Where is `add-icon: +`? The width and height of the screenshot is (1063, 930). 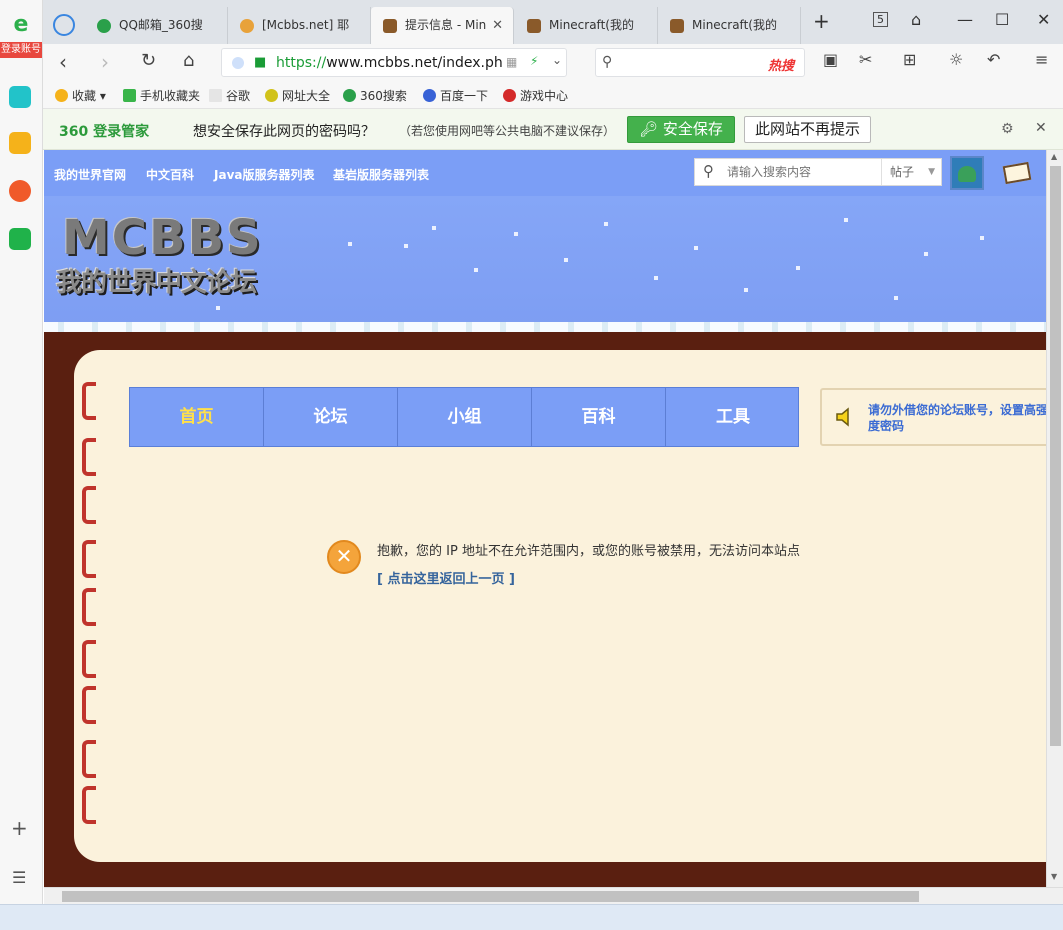
add-icon: + is located at coordinates (19, 828).